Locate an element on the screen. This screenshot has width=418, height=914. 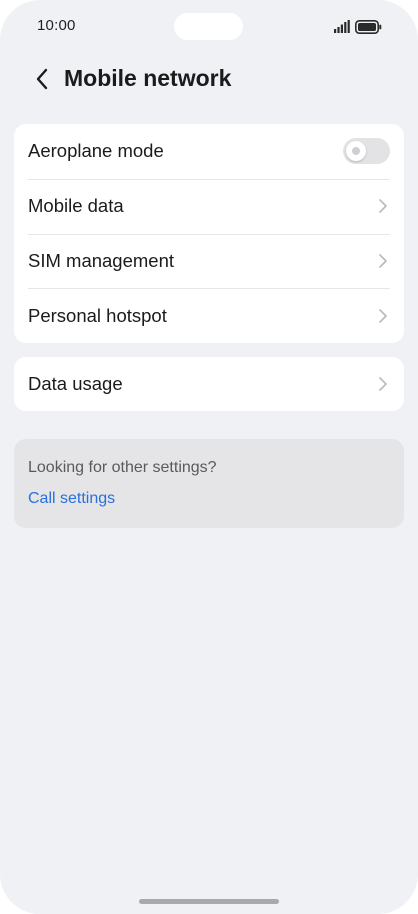
data-usage-row: Data usage is located at coordinates (209, 384).